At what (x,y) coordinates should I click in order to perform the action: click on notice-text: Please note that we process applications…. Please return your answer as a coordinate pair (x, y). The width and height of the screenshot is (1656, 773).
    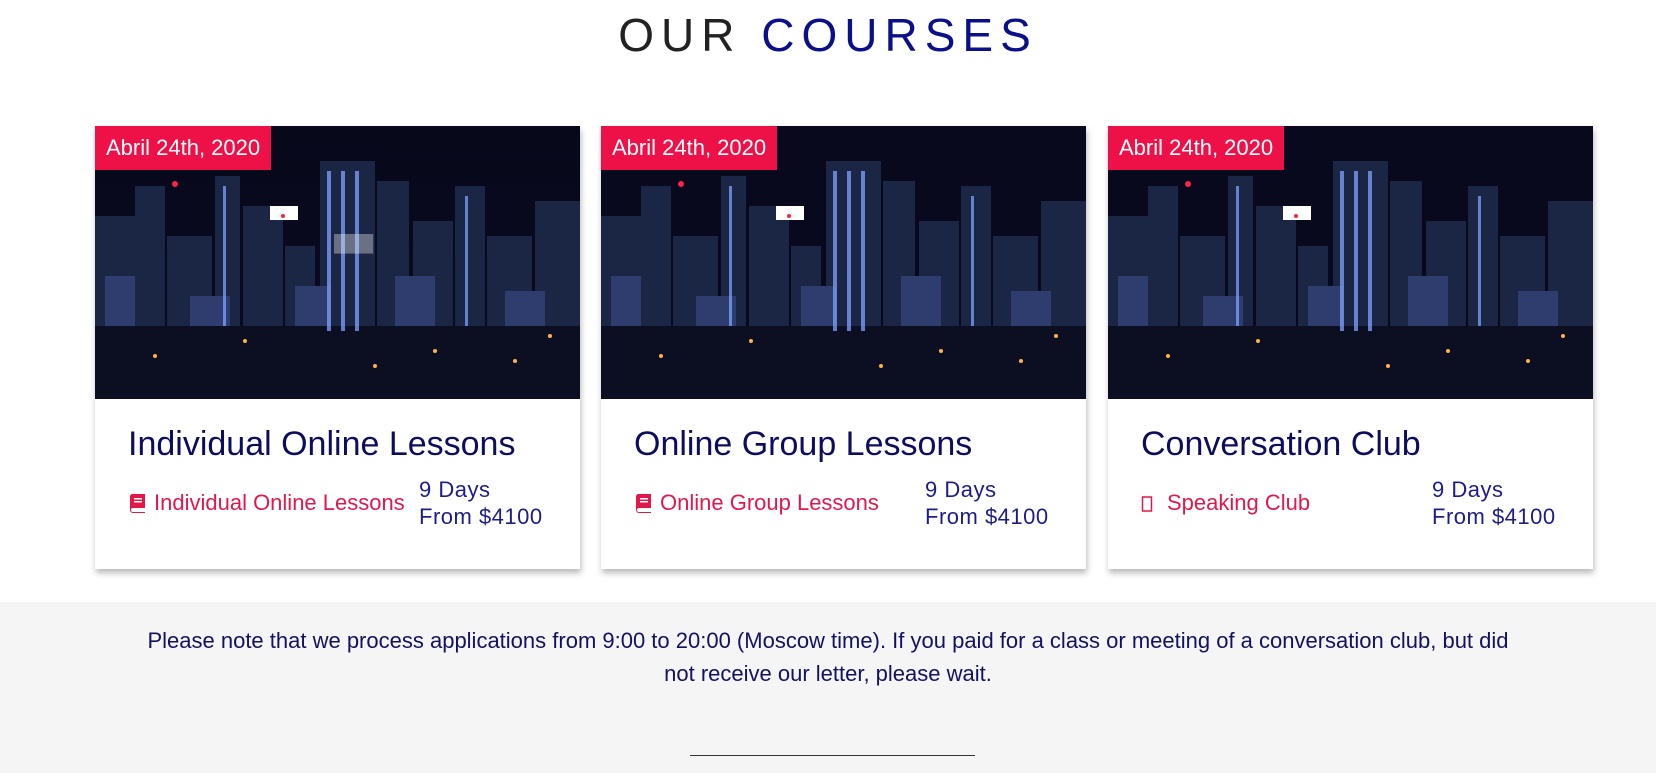
    Looking at the image, I should click on (828, 657).